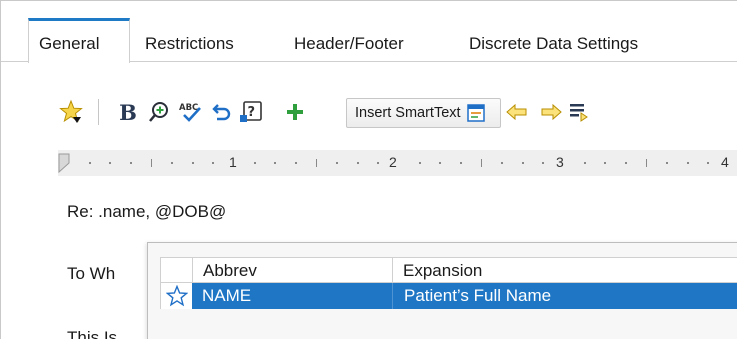 The height and width of the screenshot is (339, 737). Describe the element at coordinates (293, 270) in the screenshot. I see `column-header-abbrev: Abbrev` at that location.